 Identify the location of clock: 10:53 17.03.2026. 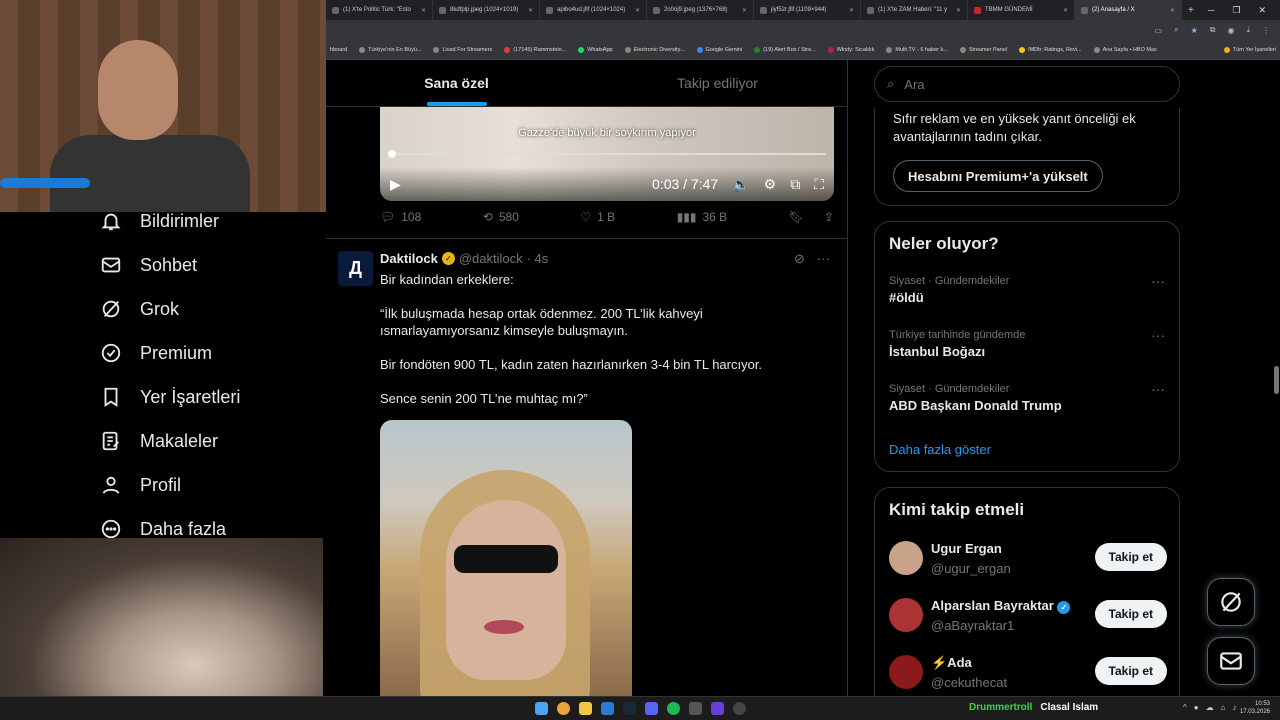
(1255, 708).